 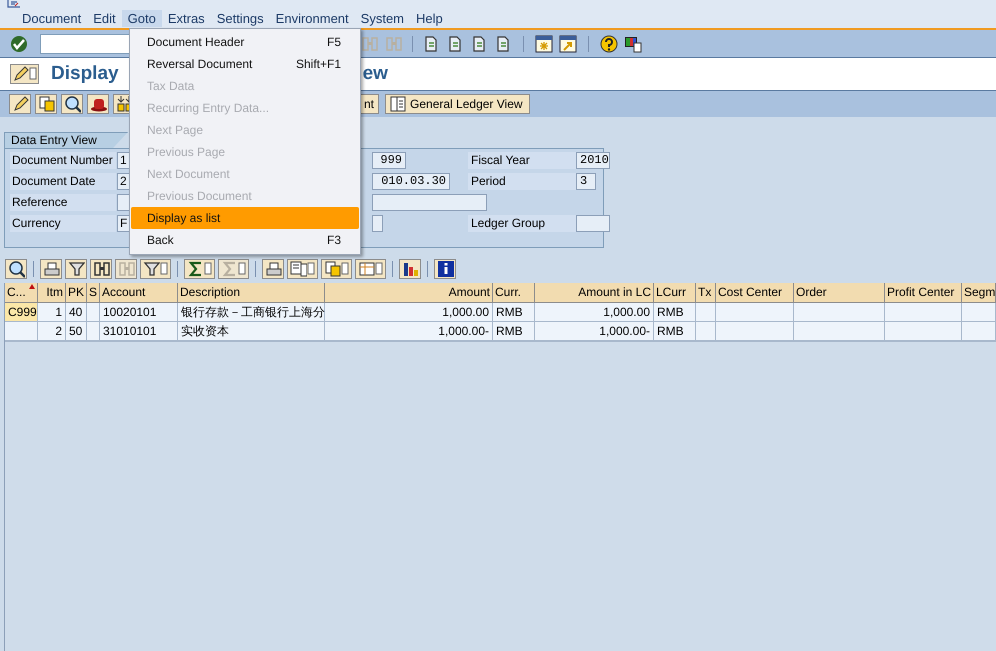 What do you see at coordinates (139, 312) in the screenshot?
I see `table-cell: 10020101` at bounding box center [139, 312].